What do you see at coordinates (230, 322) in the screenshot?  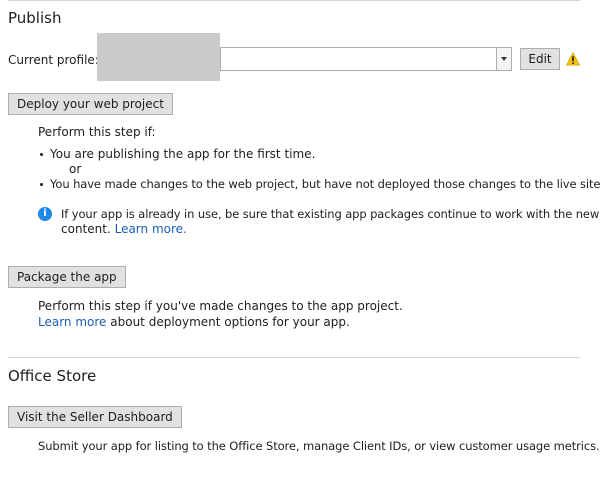 I see `package-learn-more-suffix: about deployment options for your app.` at bounding box center [230, 322].